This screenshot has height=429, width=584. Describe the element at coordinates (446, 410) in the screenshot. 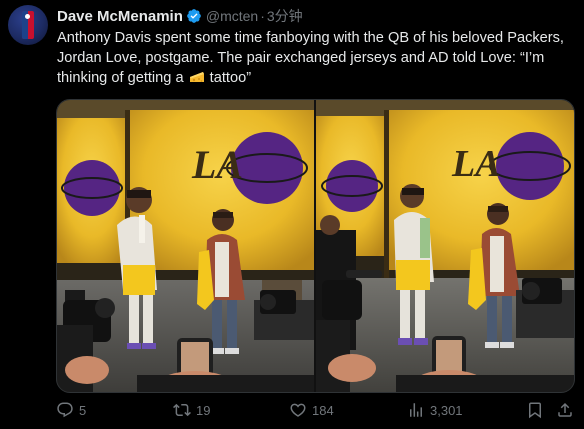

I see `view-count: 3,301` at that location.